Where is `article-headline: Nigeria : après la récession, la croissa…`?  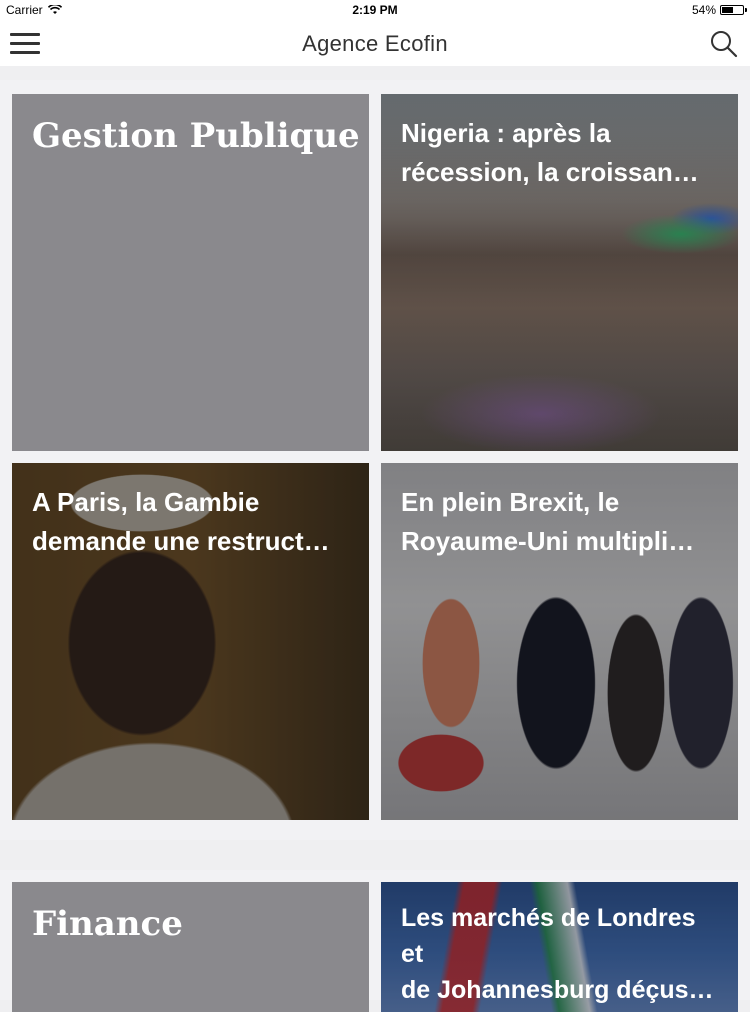 article-headline: Nigeria : après la récession, la croissa… is located at coordinates (550, 152).